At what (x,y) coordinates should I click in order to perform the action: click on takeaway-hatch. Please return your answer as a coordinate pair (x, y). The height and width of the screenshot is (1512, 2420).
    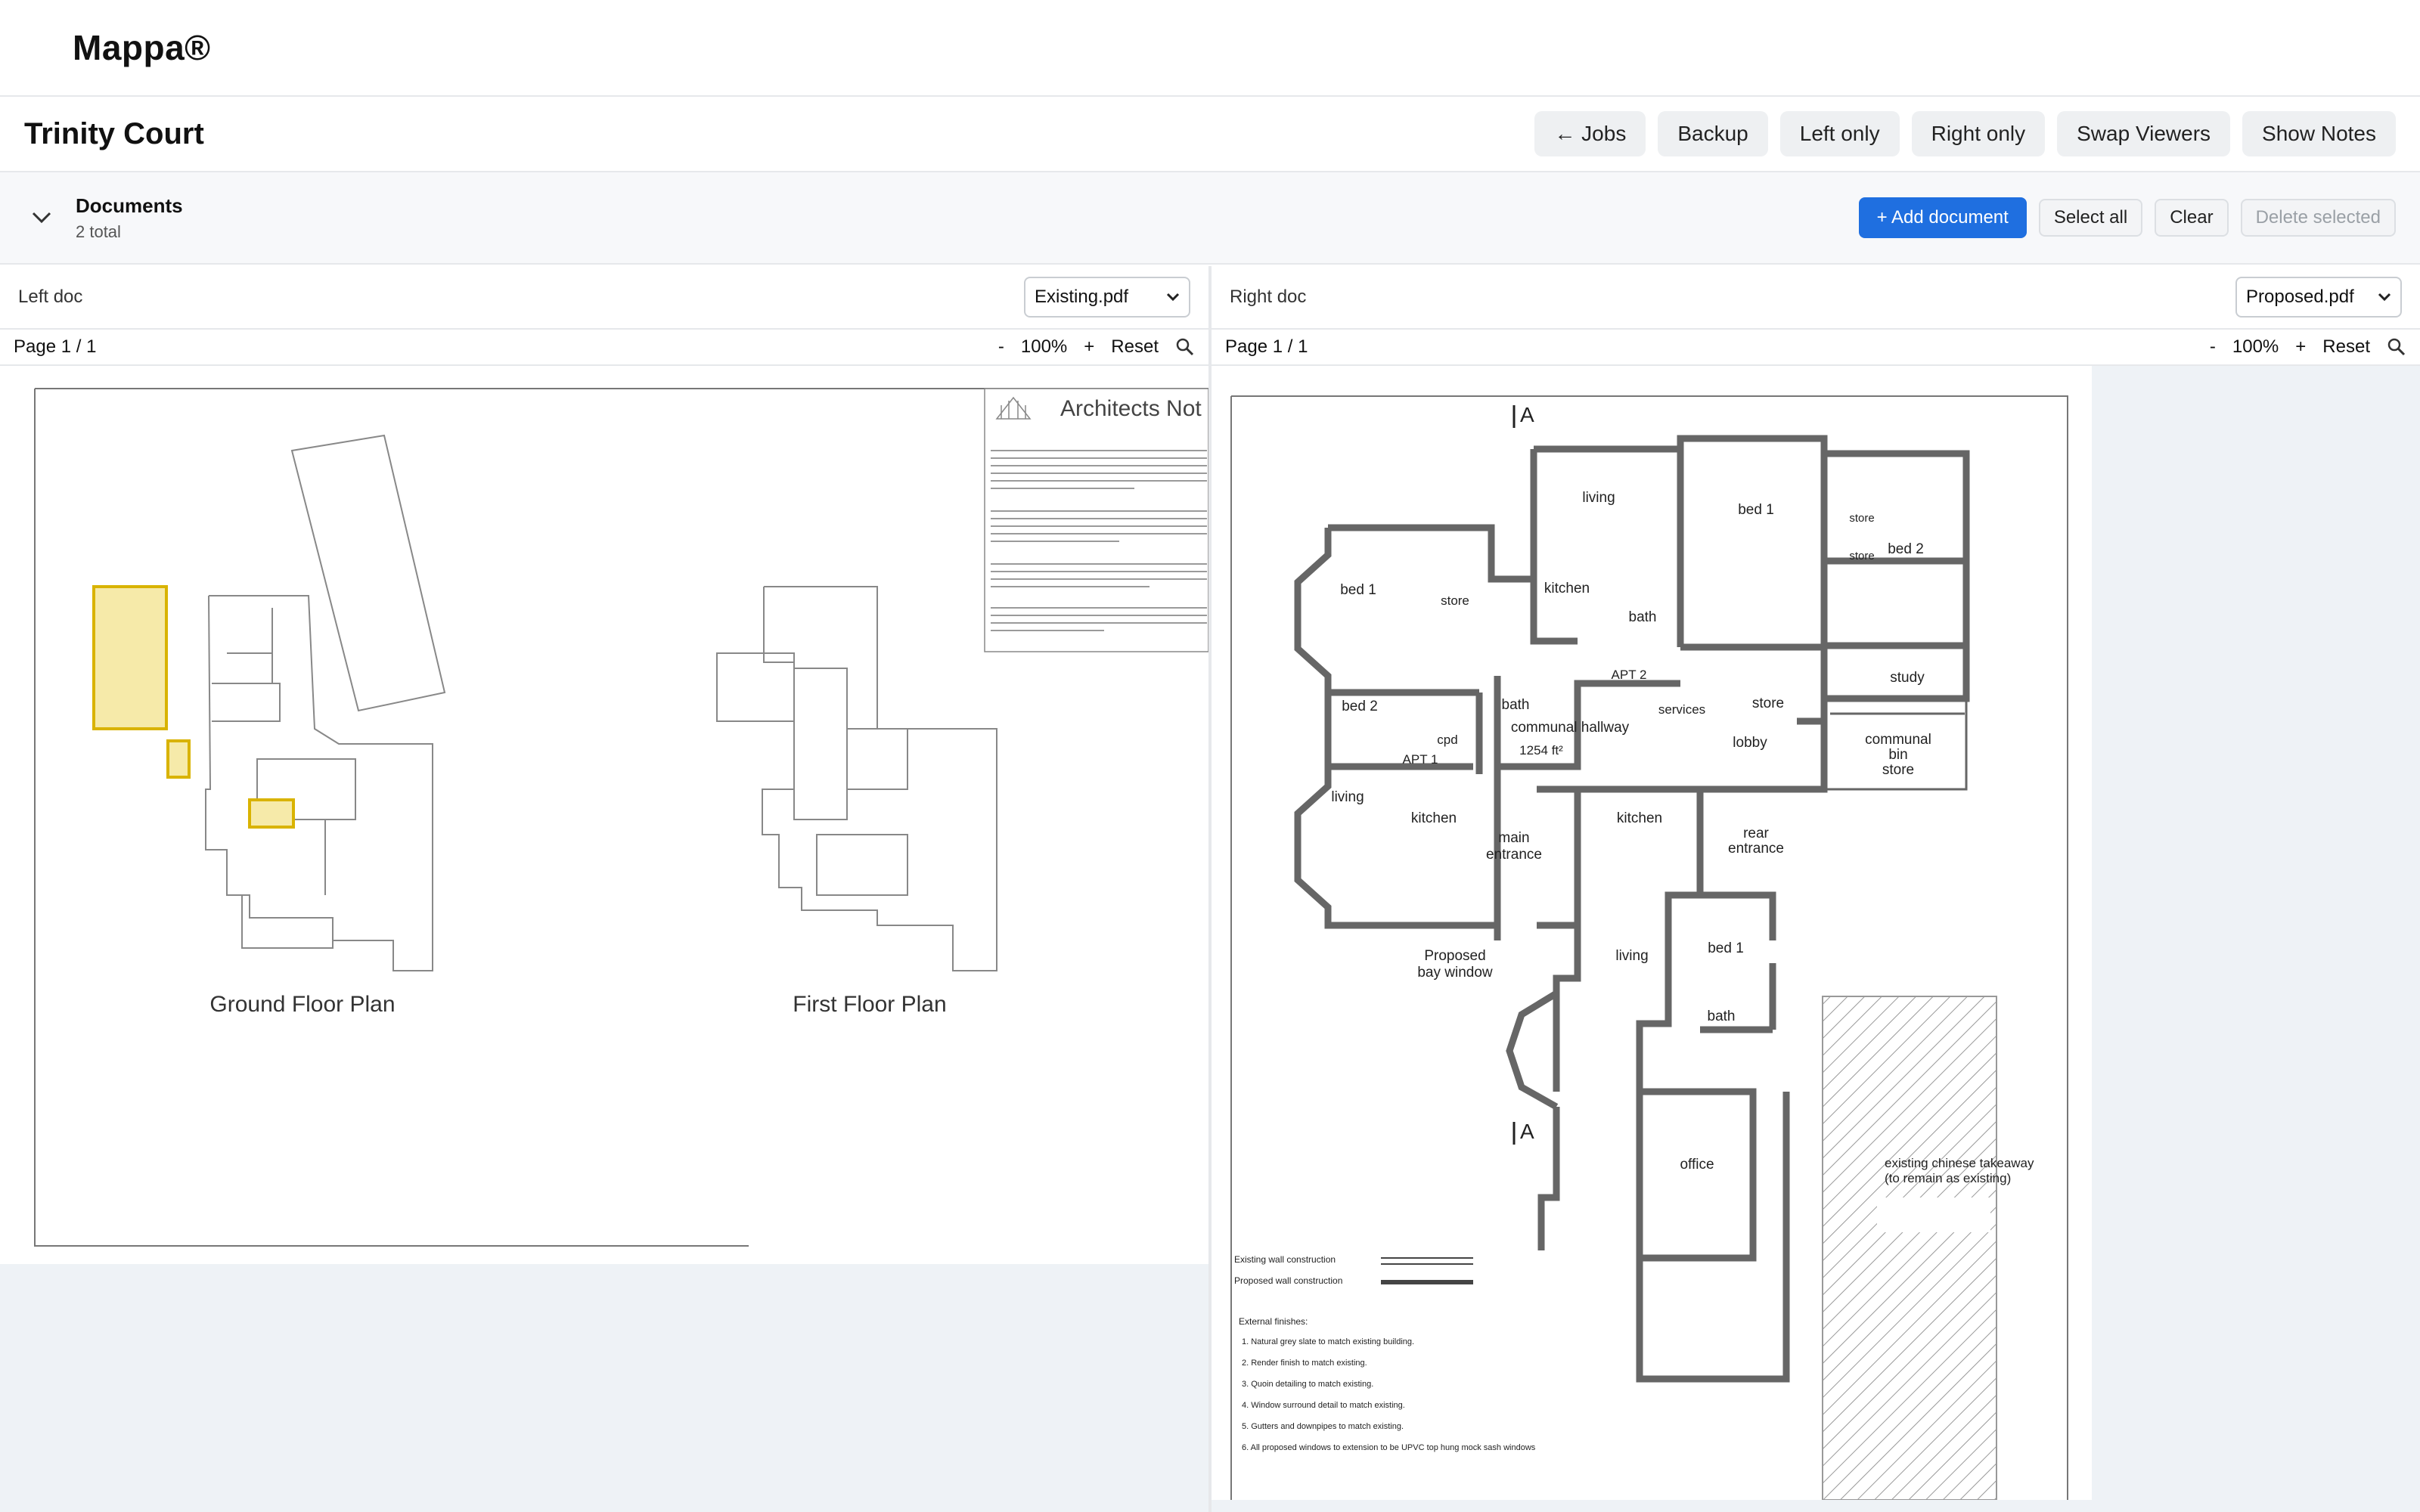
    Looking at the image, I should click on (1909, 1248).